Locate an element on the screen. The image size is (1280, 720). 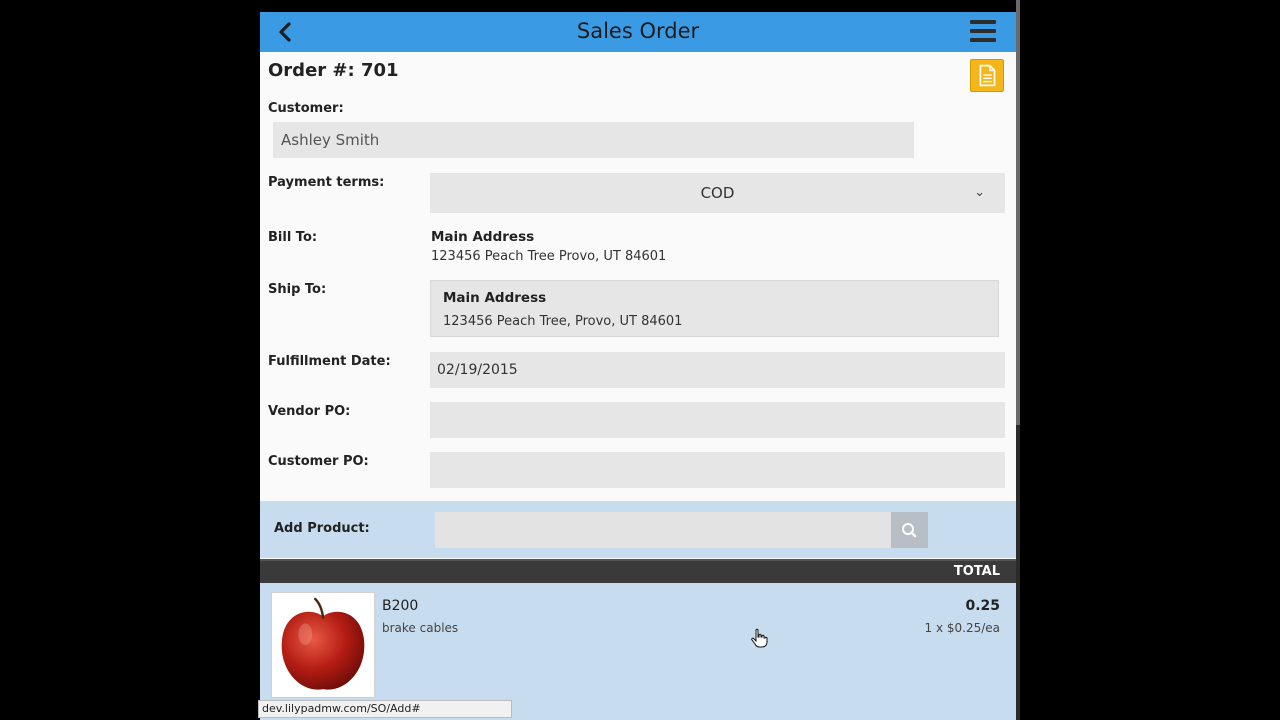
bill-to-street: 123456 Peach Tree Provo, UT 84601 is located at coordinates (549, 256).